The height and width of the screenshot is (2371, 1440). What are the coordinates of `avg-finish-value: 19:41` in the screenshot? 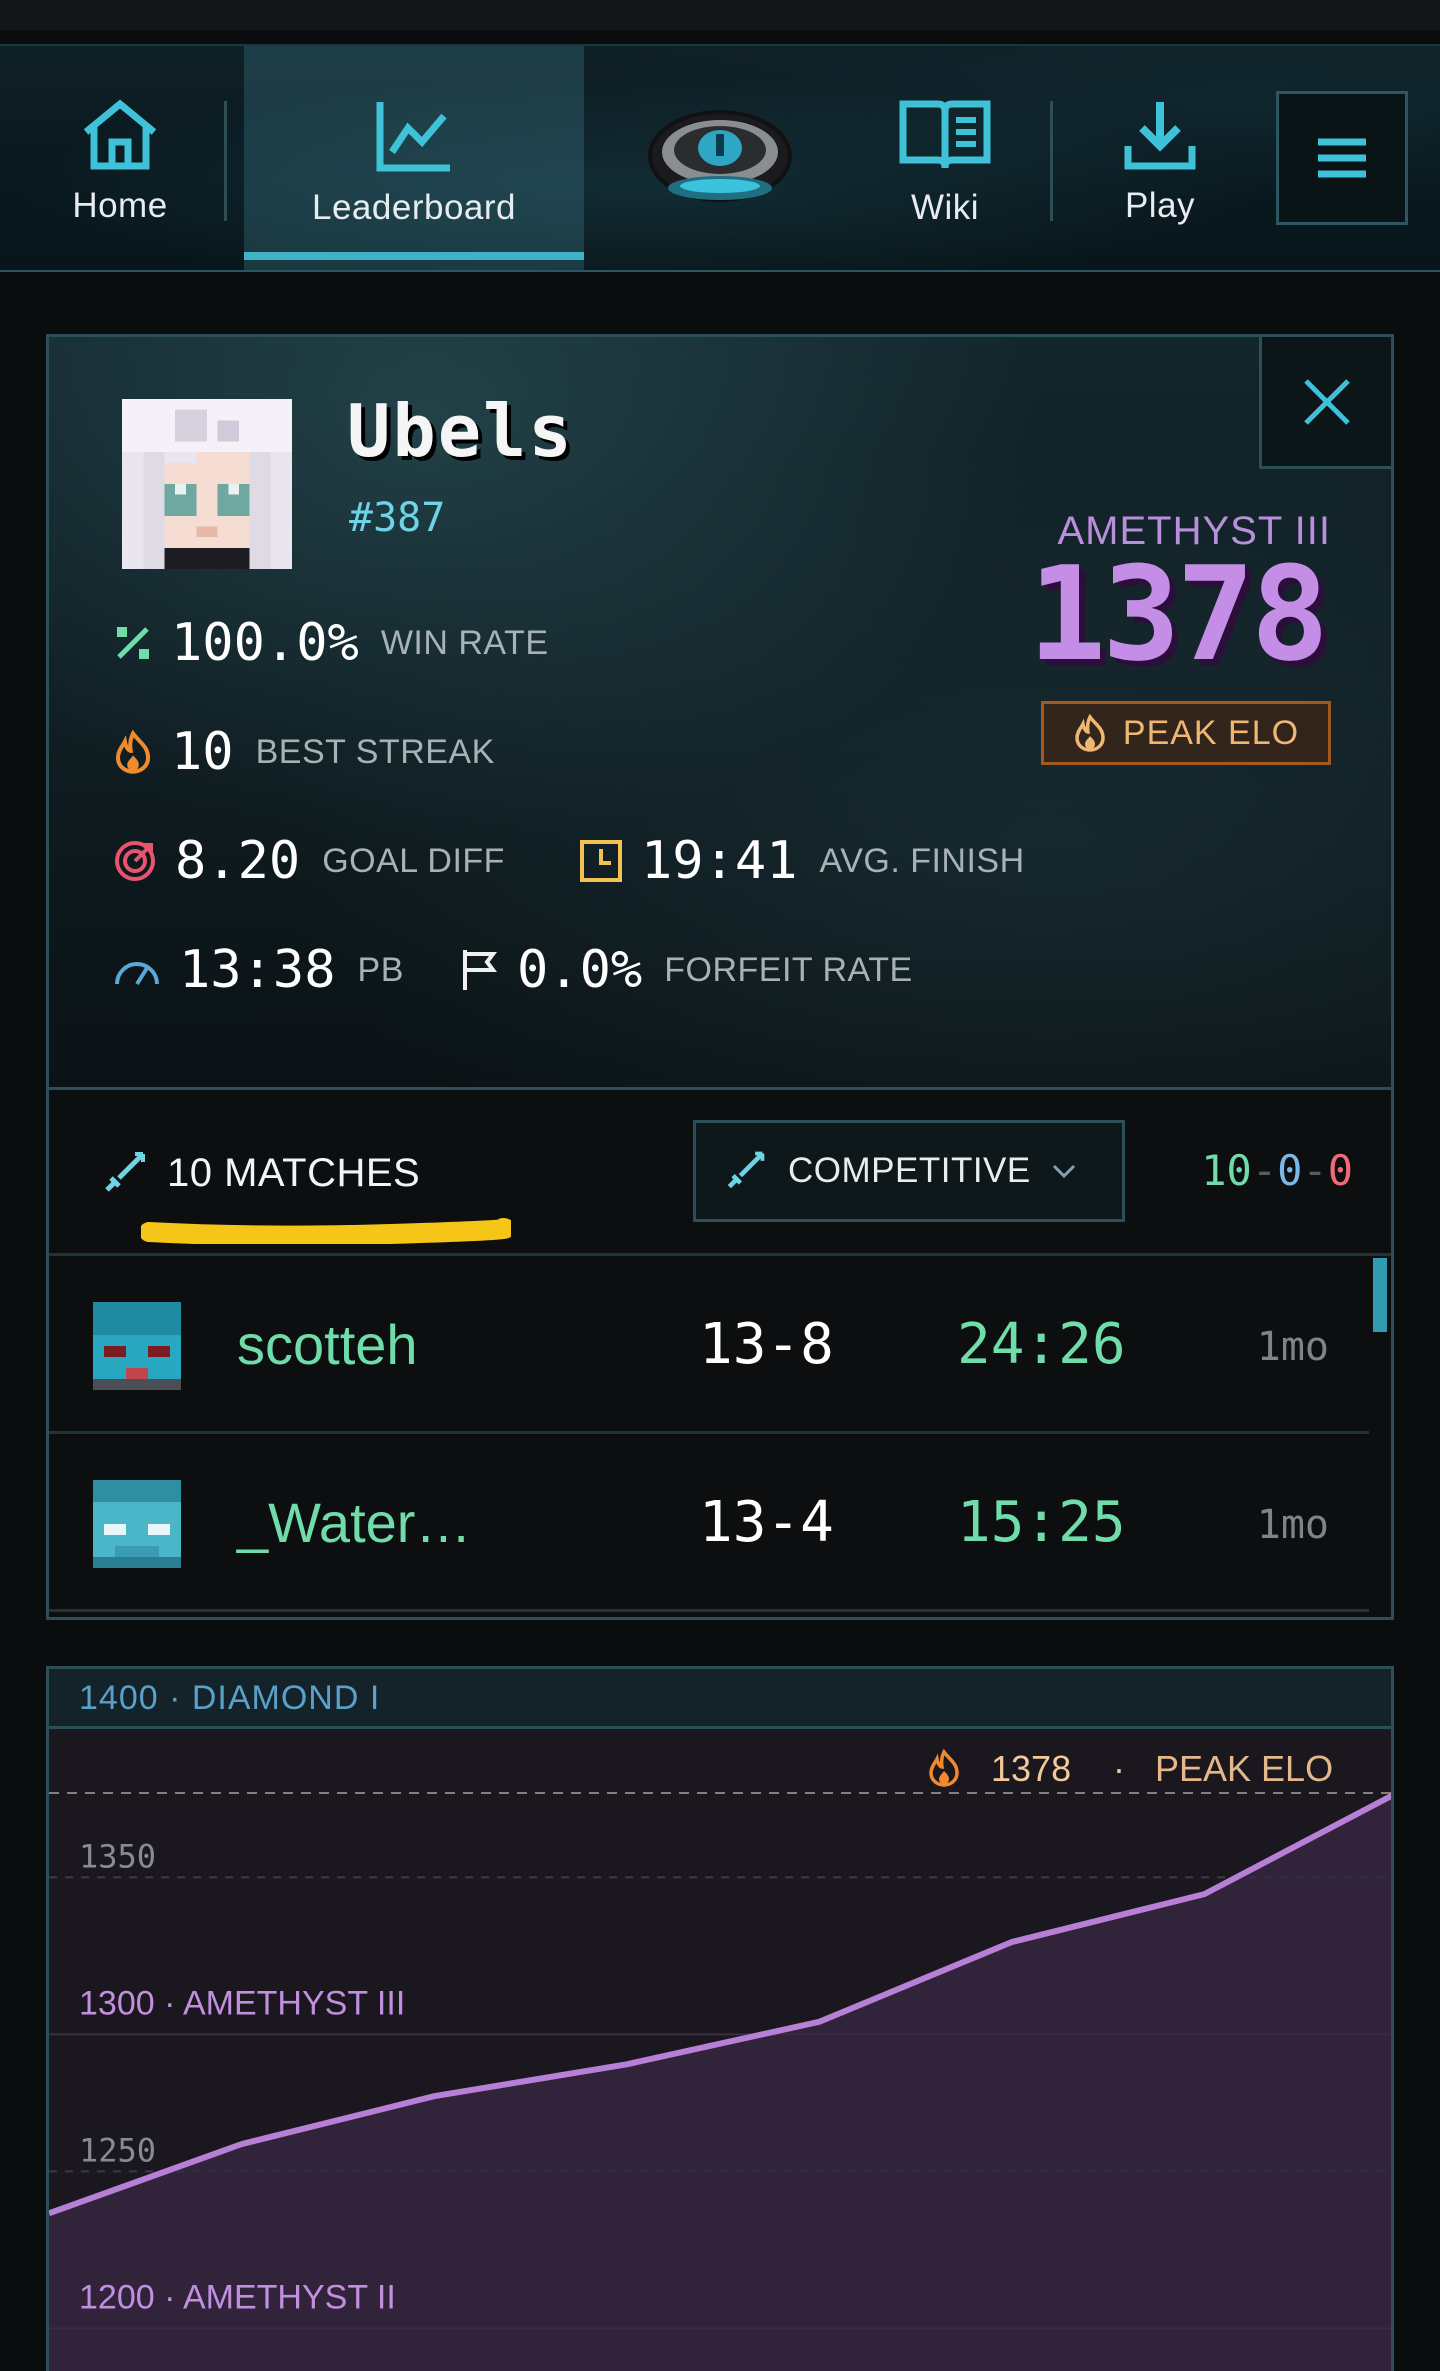 It's located at (719, 861).